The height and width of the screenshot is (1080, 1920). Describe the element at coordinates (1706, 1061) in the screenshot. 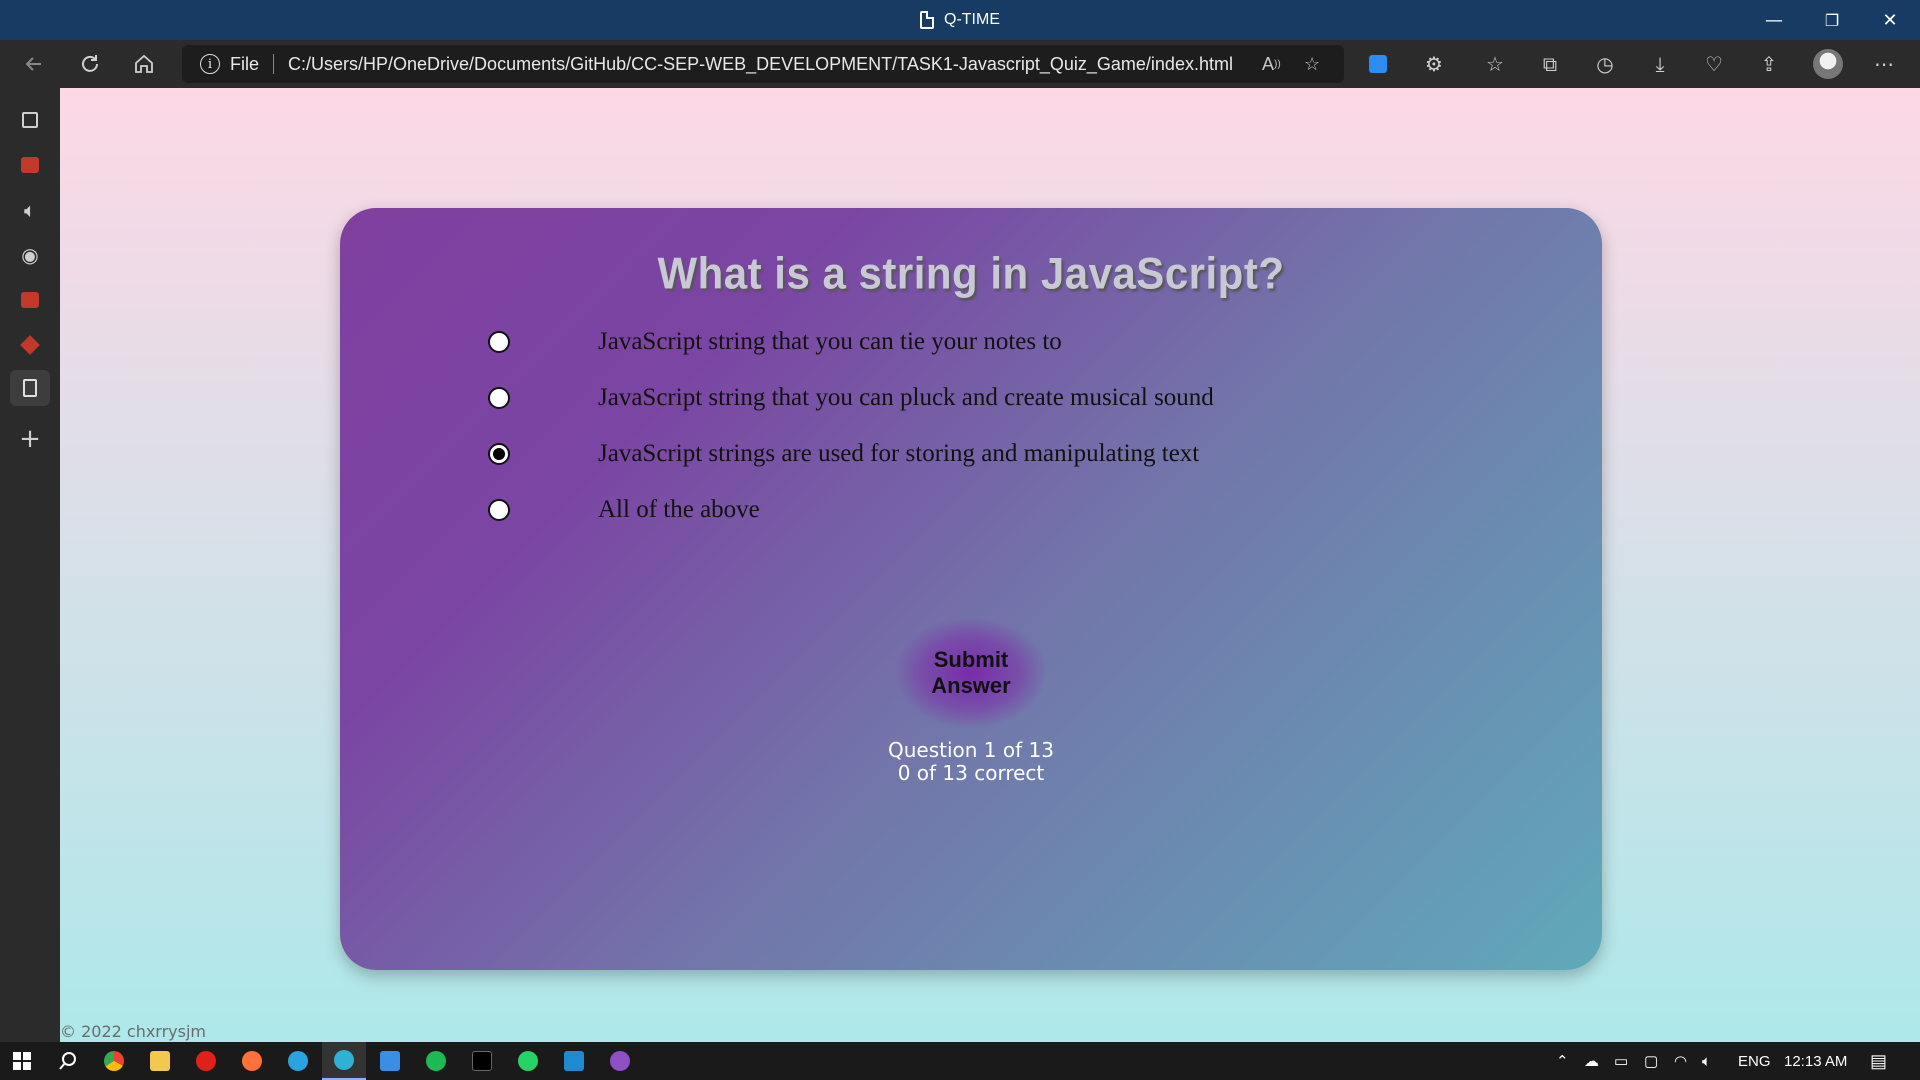

I see `volume-icon: 🔈︎` at that location.